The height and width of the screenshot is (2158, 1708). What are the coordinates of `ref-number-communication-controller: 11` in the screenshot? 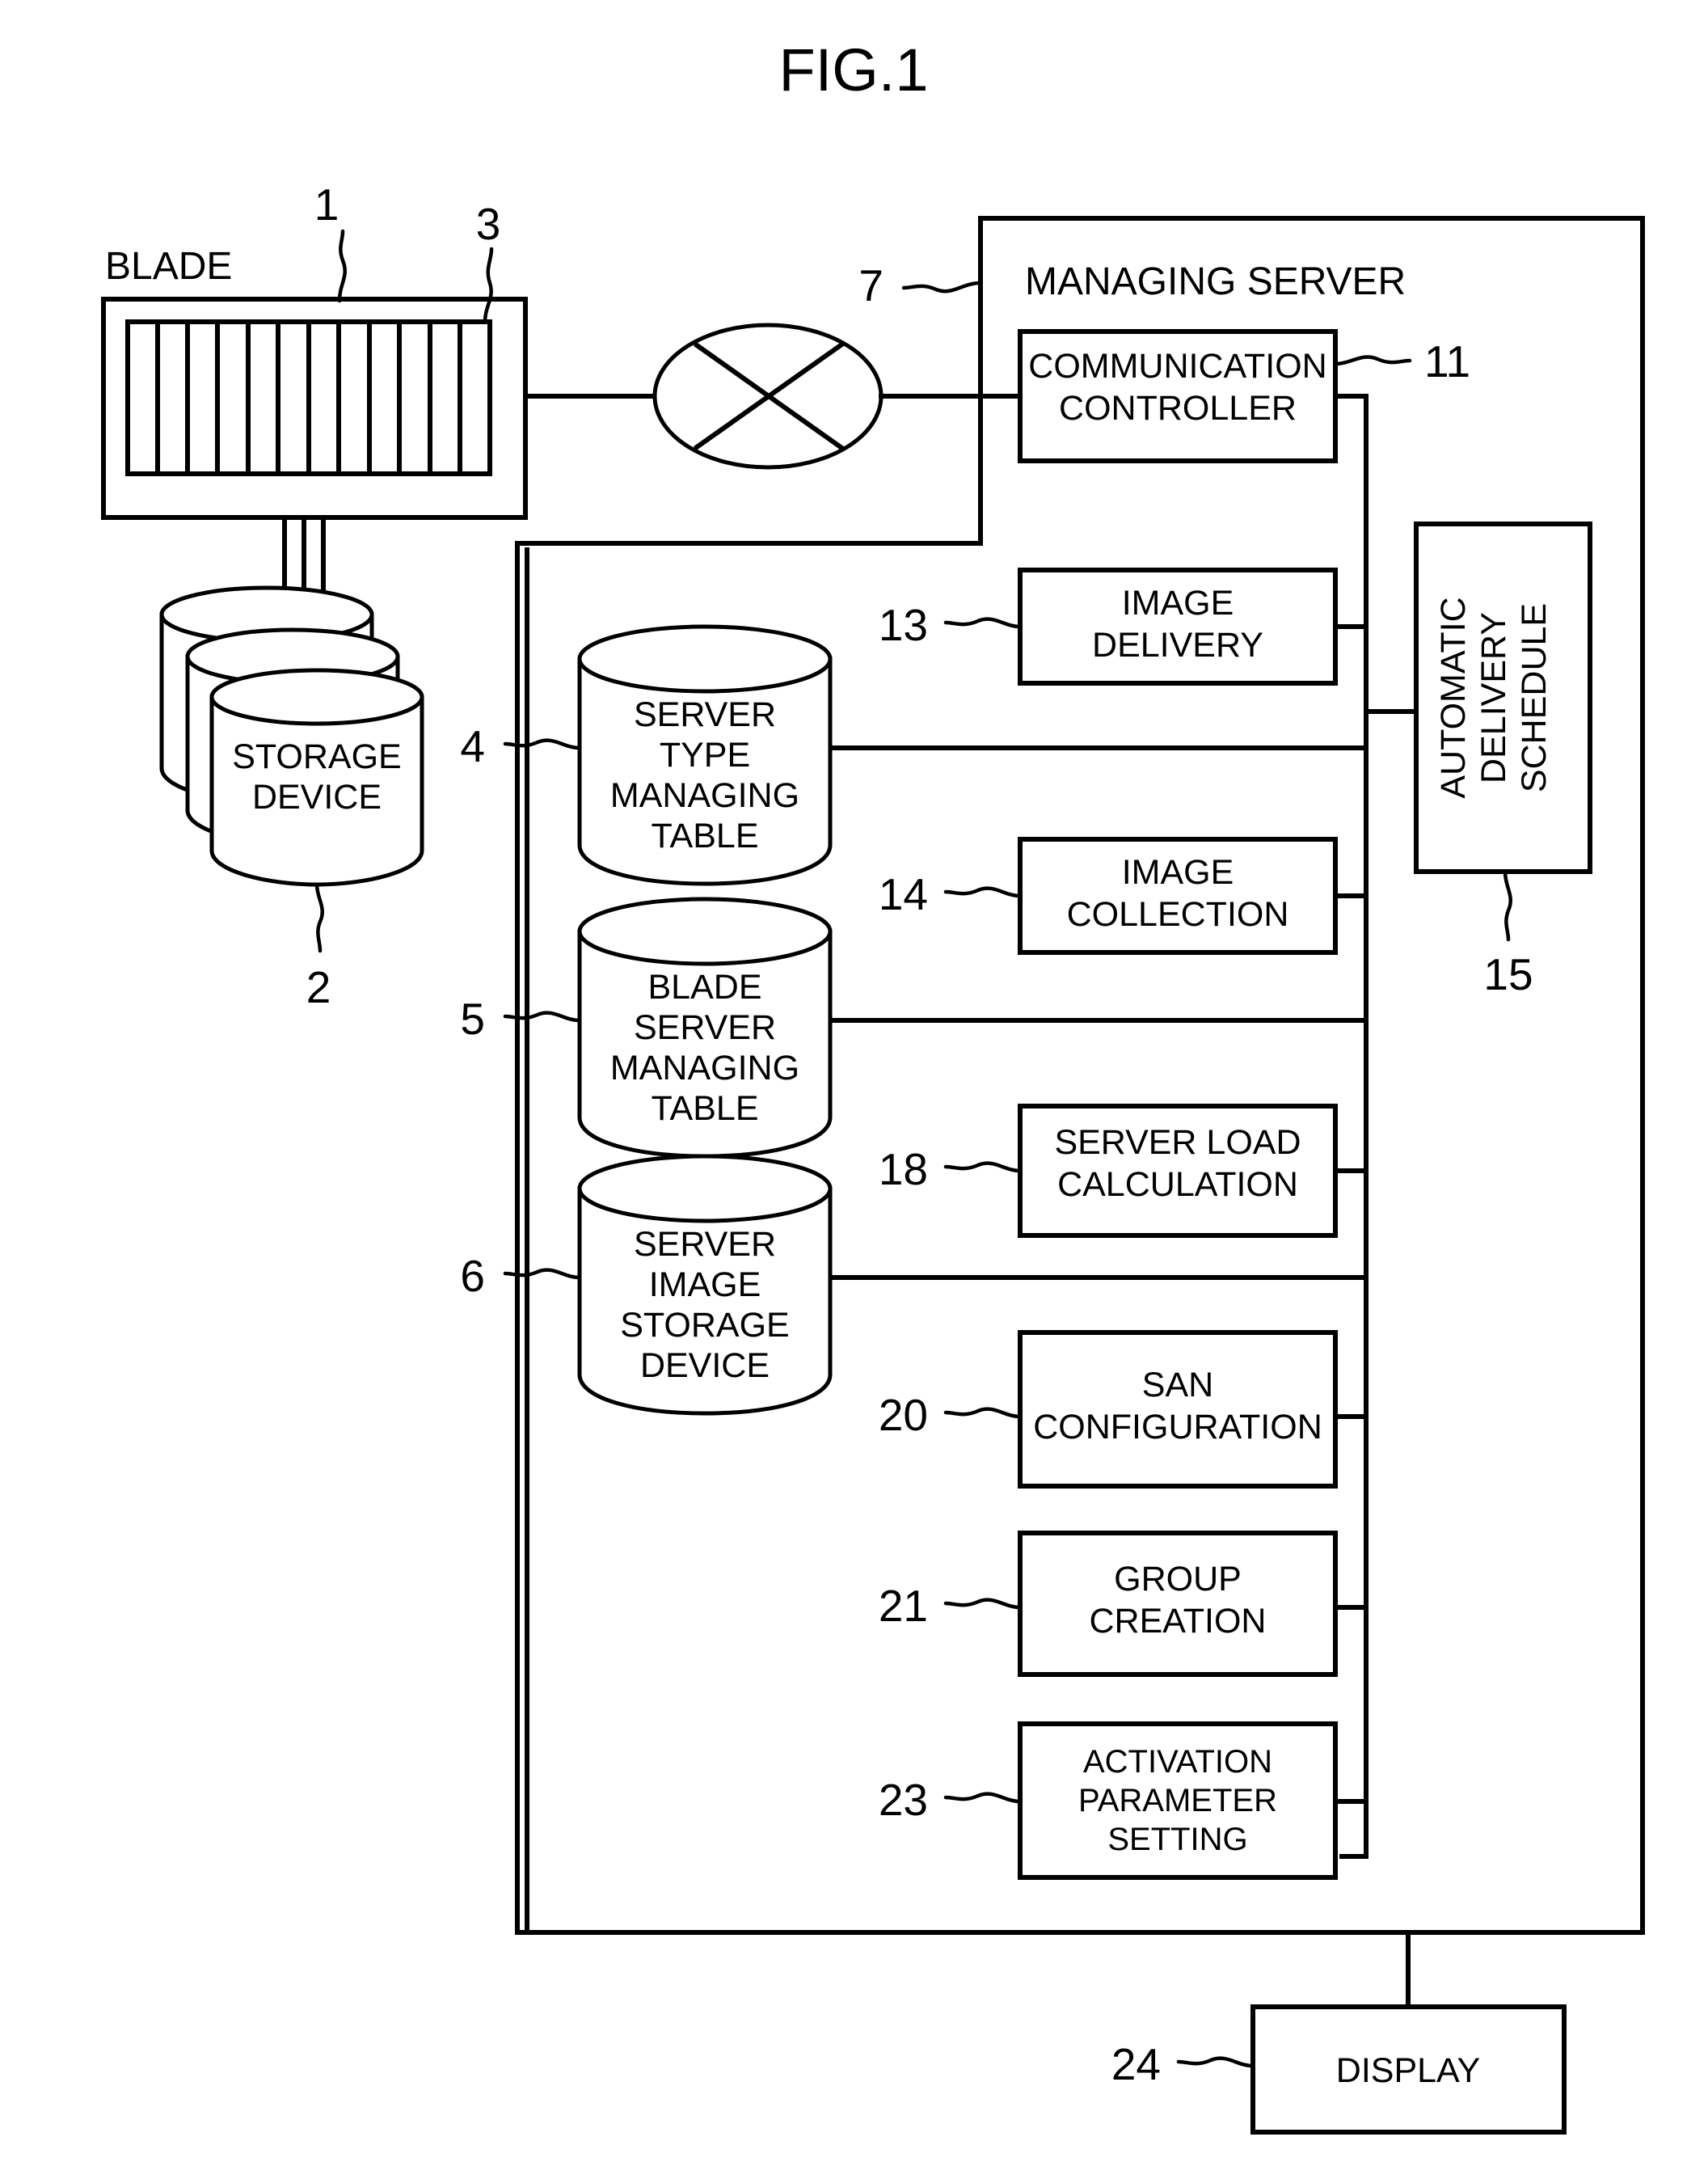 It's located at (1447, 361).